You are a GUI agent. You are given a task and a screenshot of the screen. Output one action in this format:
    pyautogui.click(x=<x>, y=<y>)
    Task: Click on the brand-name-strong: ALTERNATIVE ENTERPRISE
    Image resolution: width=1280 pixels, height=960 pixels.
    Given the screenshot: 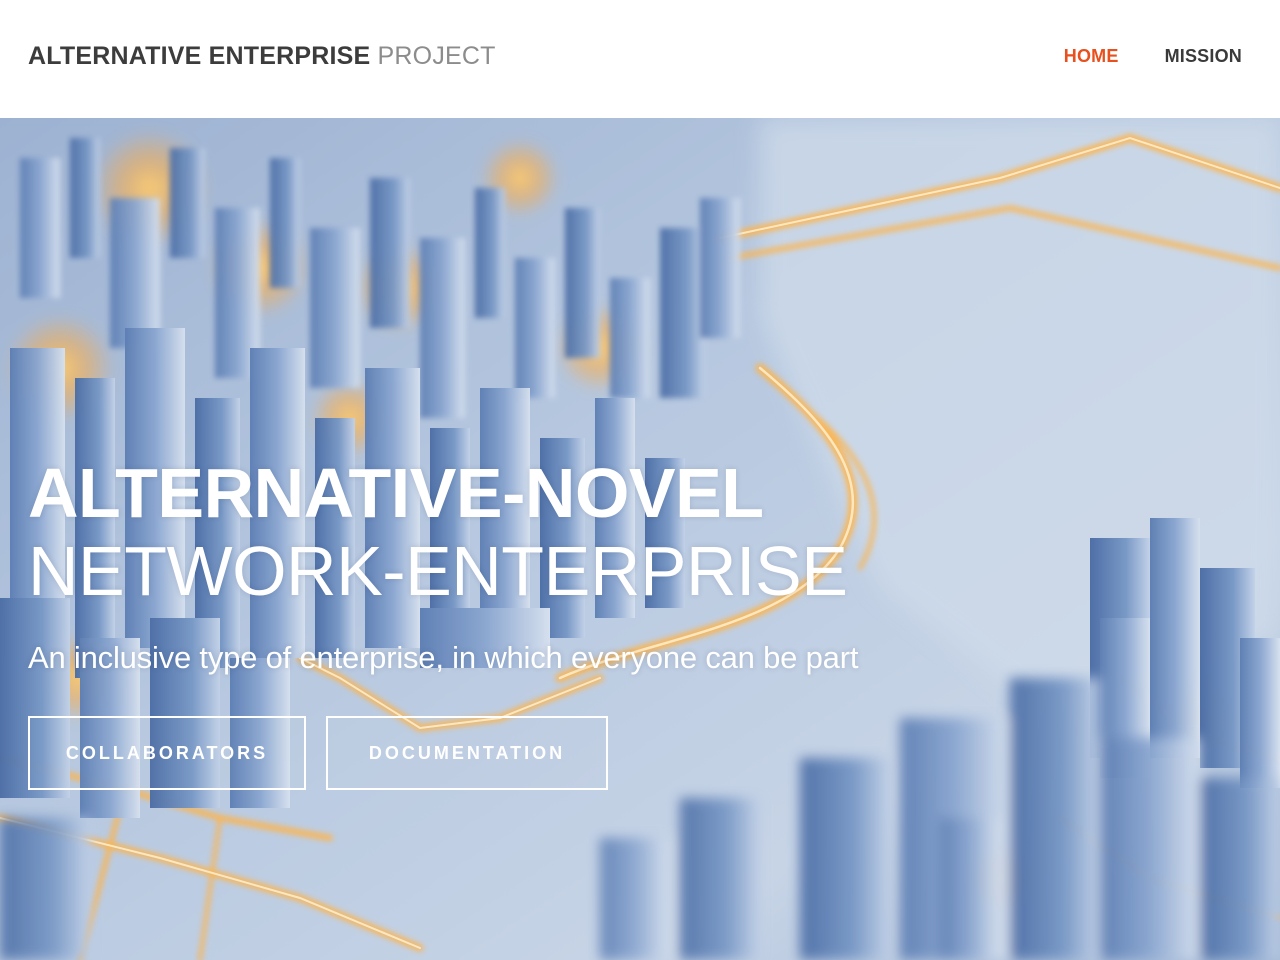 What is the action you would take?
    pyautogui.click(x=199, y=56)
    